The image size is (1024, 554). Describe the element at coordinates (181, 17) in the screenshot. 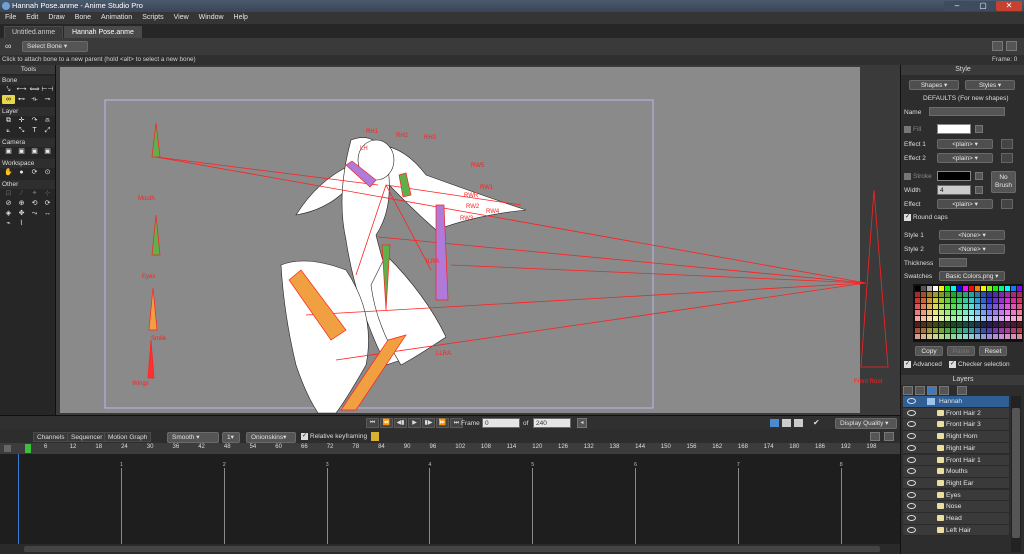

I see `menu-view: View` at that location.